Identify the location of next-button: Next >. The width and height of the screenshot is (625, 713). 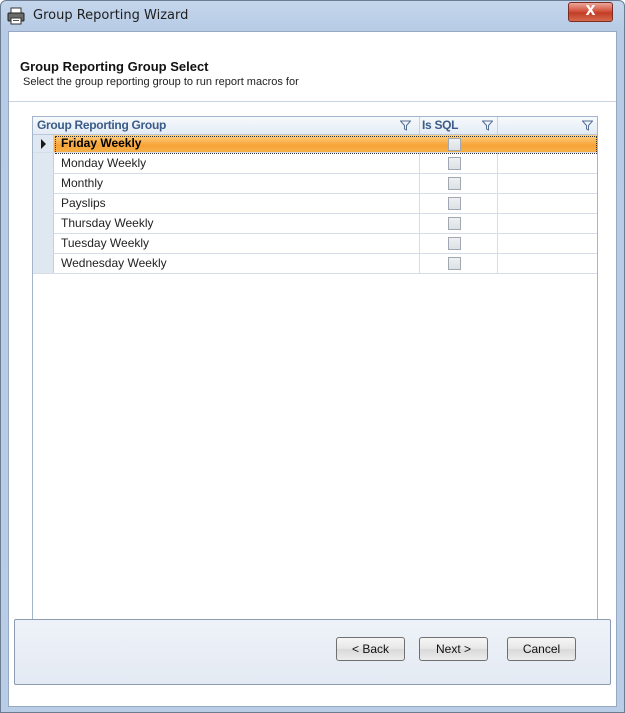
(453, 649).